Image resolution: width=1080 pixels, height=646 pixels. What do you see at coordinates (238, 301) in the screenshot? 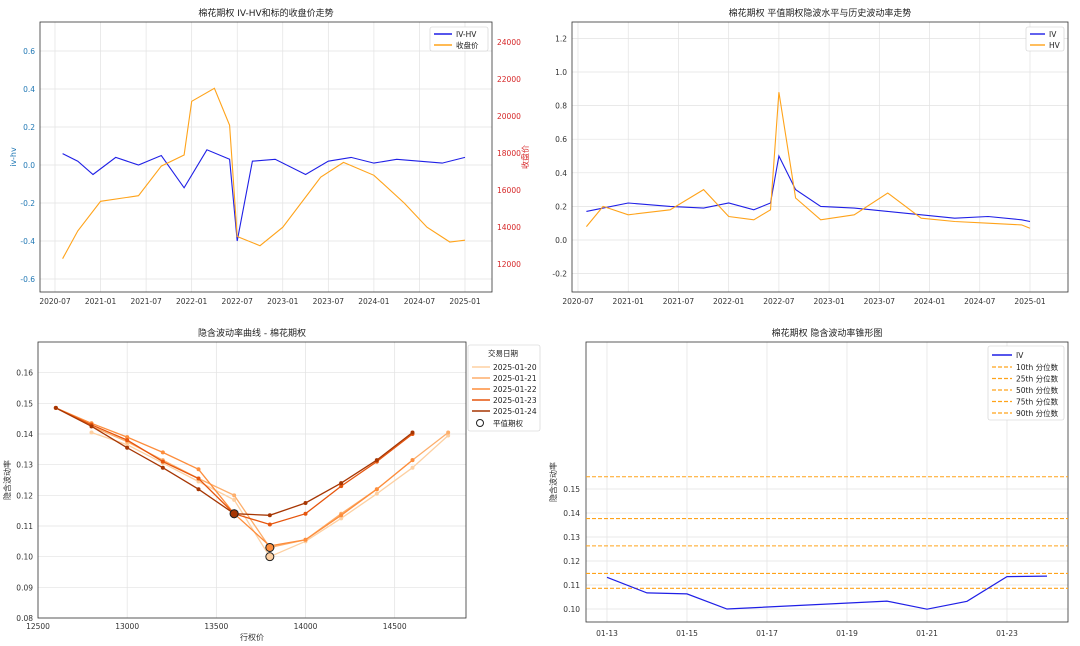
I see `x-tick-label: 2022-07` at bounding box center [238, 301].